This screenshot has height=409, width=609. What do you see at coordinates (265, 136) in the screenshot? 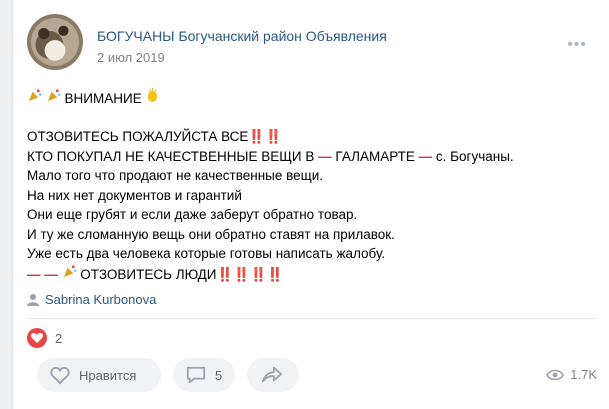
I see `double-exclamation-icon: ‼️‼️` at bounding box center [265, 136].